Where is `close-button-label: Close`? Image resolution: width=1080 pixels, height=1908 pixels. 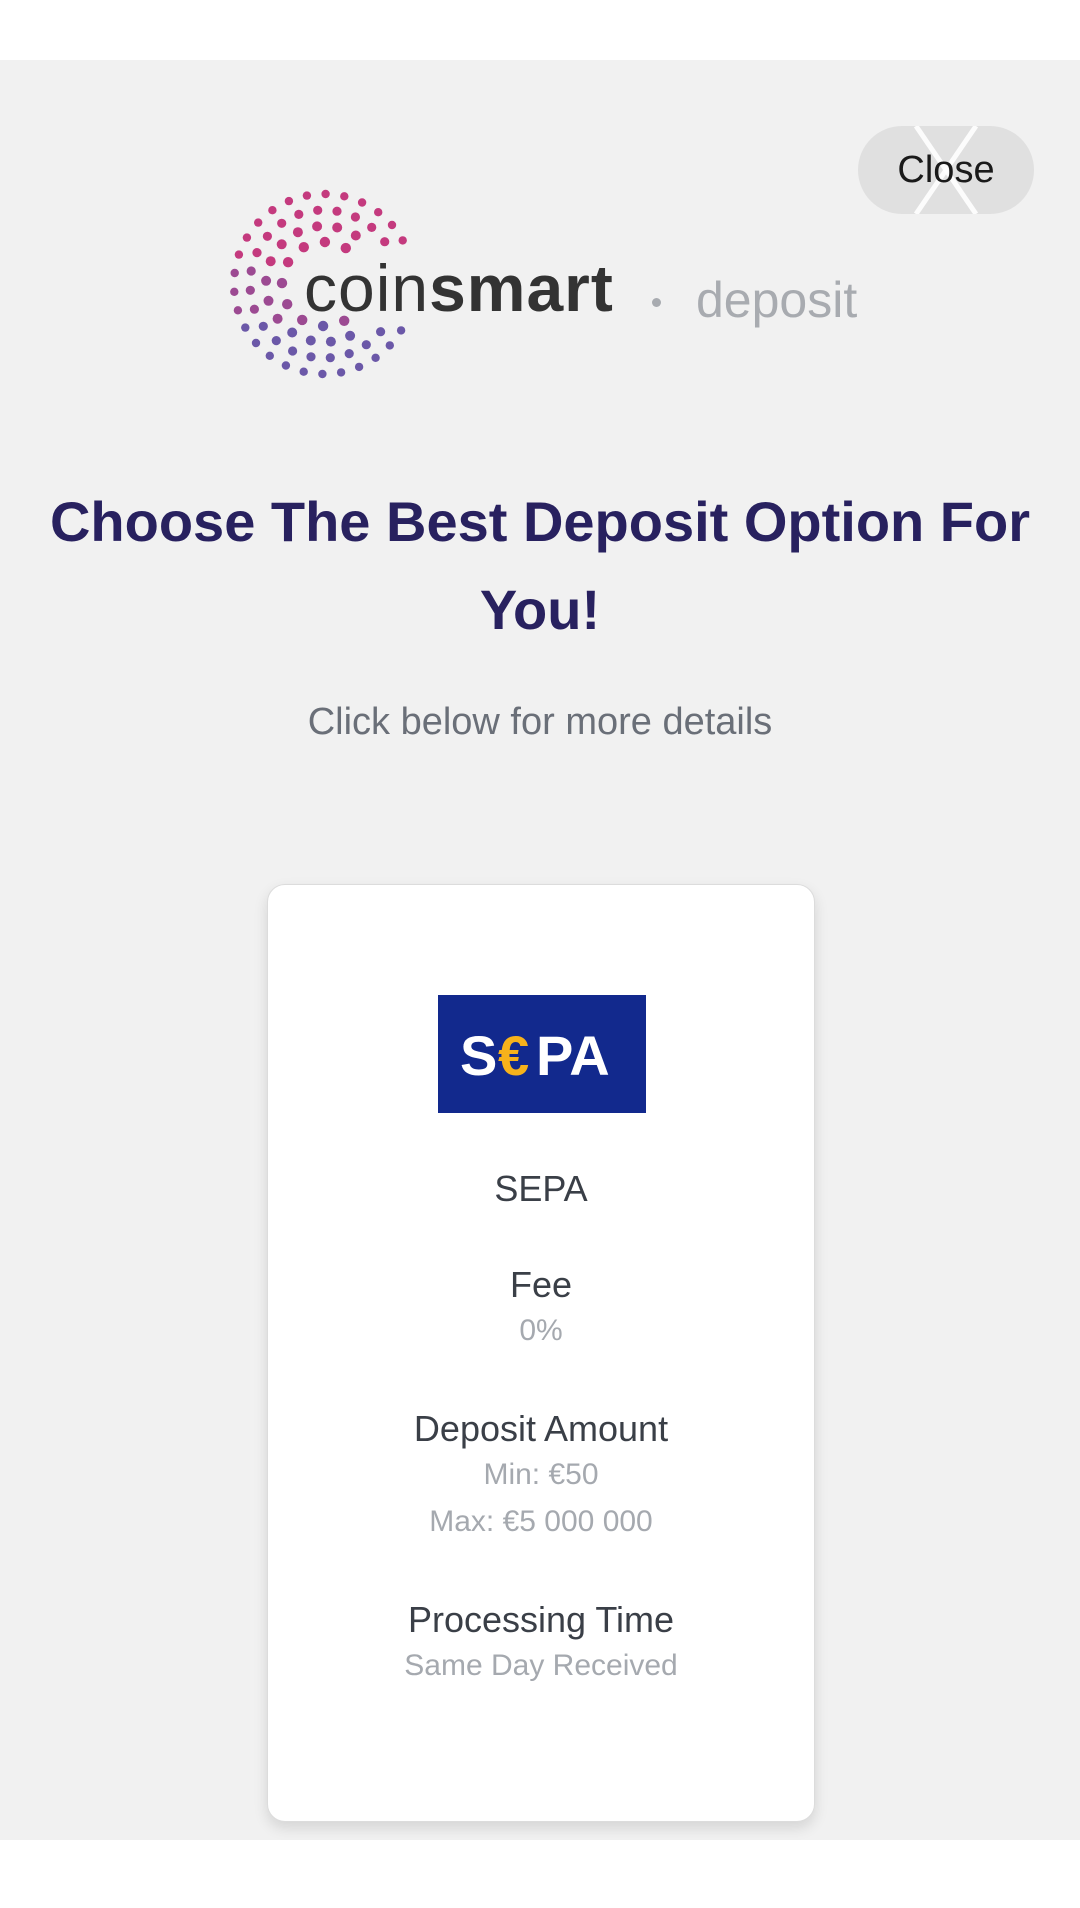 close-button-label: Close is located at coordinates (946, 170).